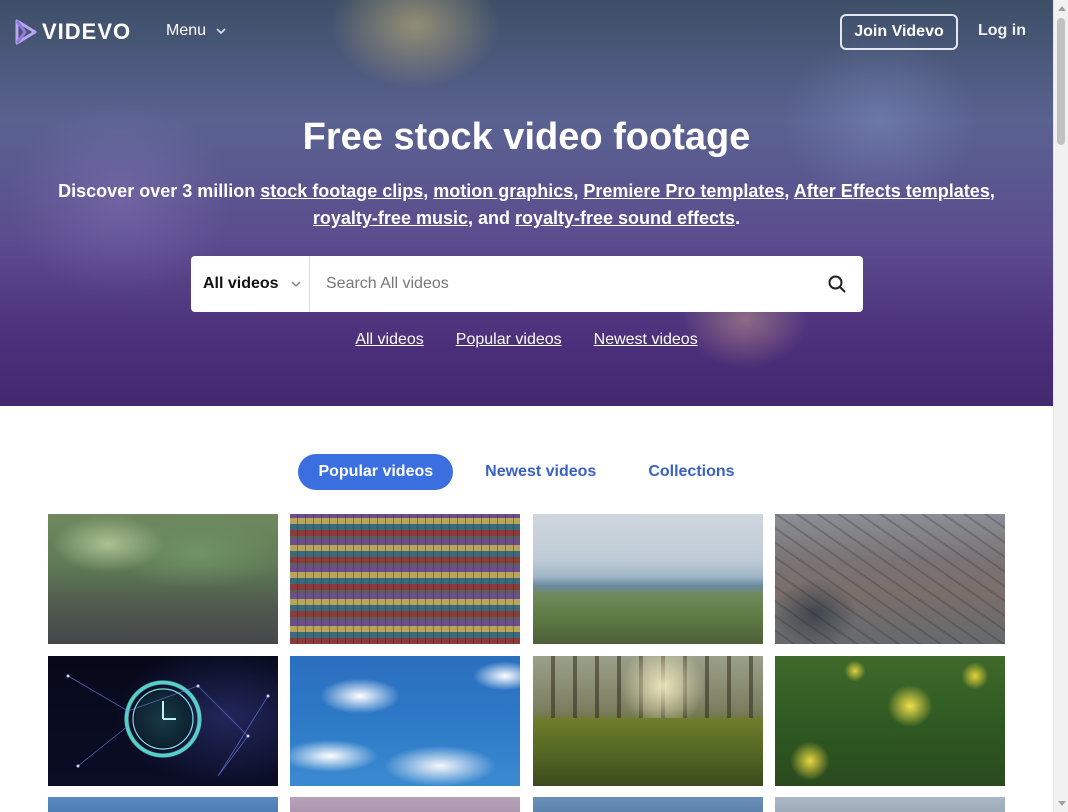 This screenshot has width=1068, height=812. What do you see at coordinates (390, 218) in the screenshot?
I see `royalty-free-music-link: royalty-free music` at bounding box center [390, 218].